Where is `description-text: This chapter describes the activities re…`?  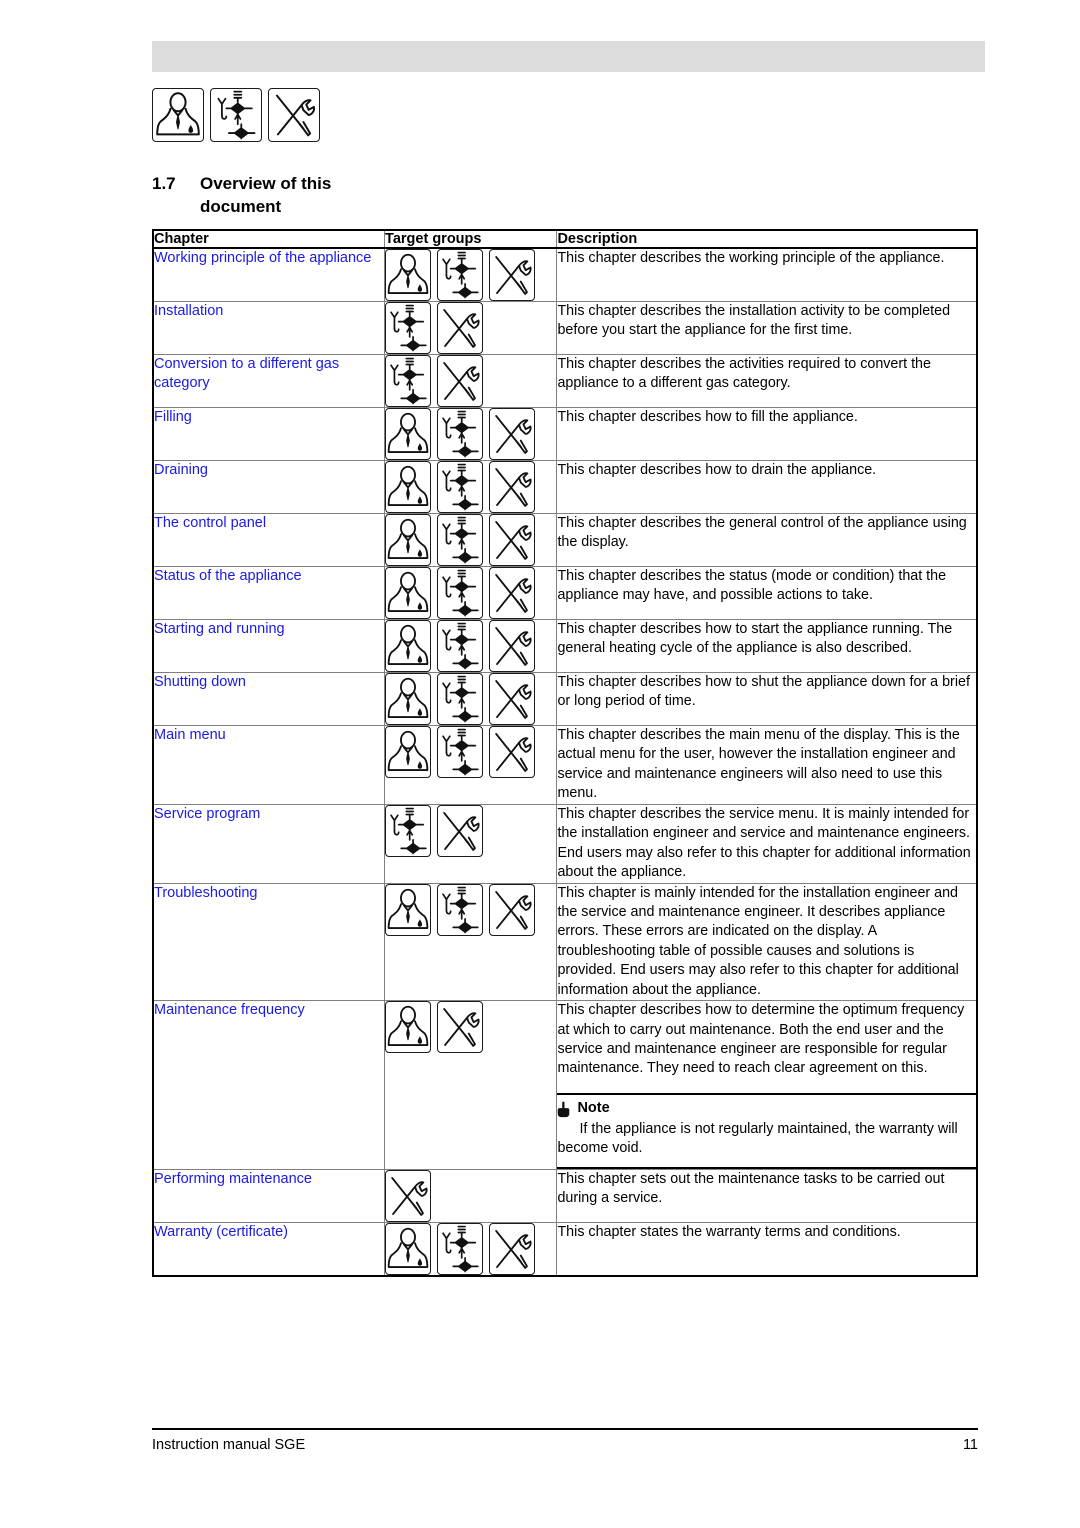
description-text: This chapter describes the activities re… is located at coordinates (744, 374).